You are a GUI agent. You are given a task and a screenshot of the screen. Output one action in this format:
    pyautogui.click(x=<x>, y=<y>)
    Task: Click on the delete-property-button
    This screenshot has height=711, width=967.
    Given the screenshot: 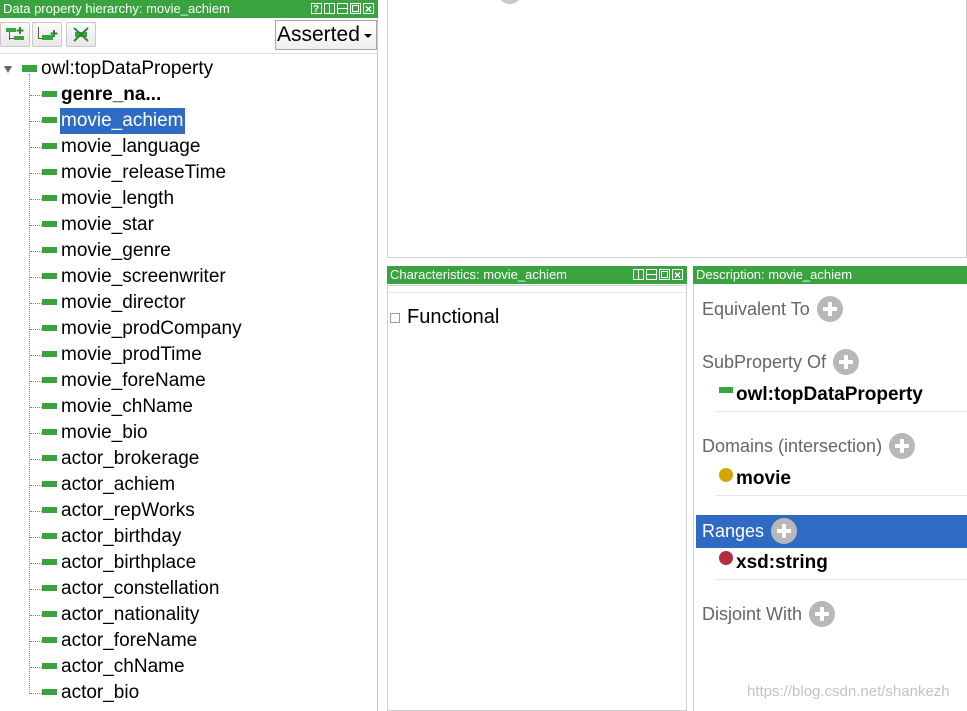 What is the action you would take?
    pyautogui.click(x=81, y=34)
    